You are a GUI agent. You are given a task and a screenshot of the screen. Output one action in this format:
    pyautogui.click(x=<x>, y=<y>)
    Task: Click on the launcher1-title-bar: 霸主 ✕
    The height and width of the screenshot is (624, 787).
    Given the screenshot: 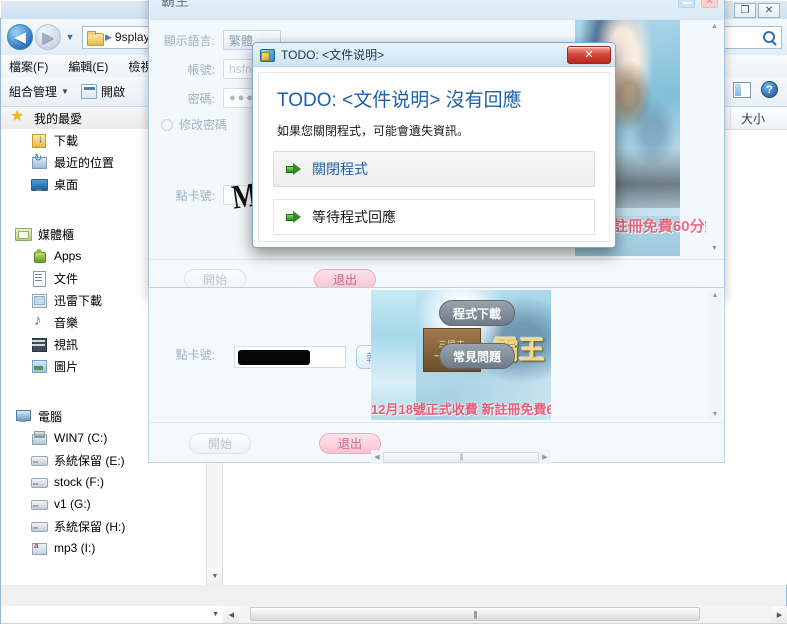 What is the action you would take?
    pyautogui.click(x=436, y=9)
    